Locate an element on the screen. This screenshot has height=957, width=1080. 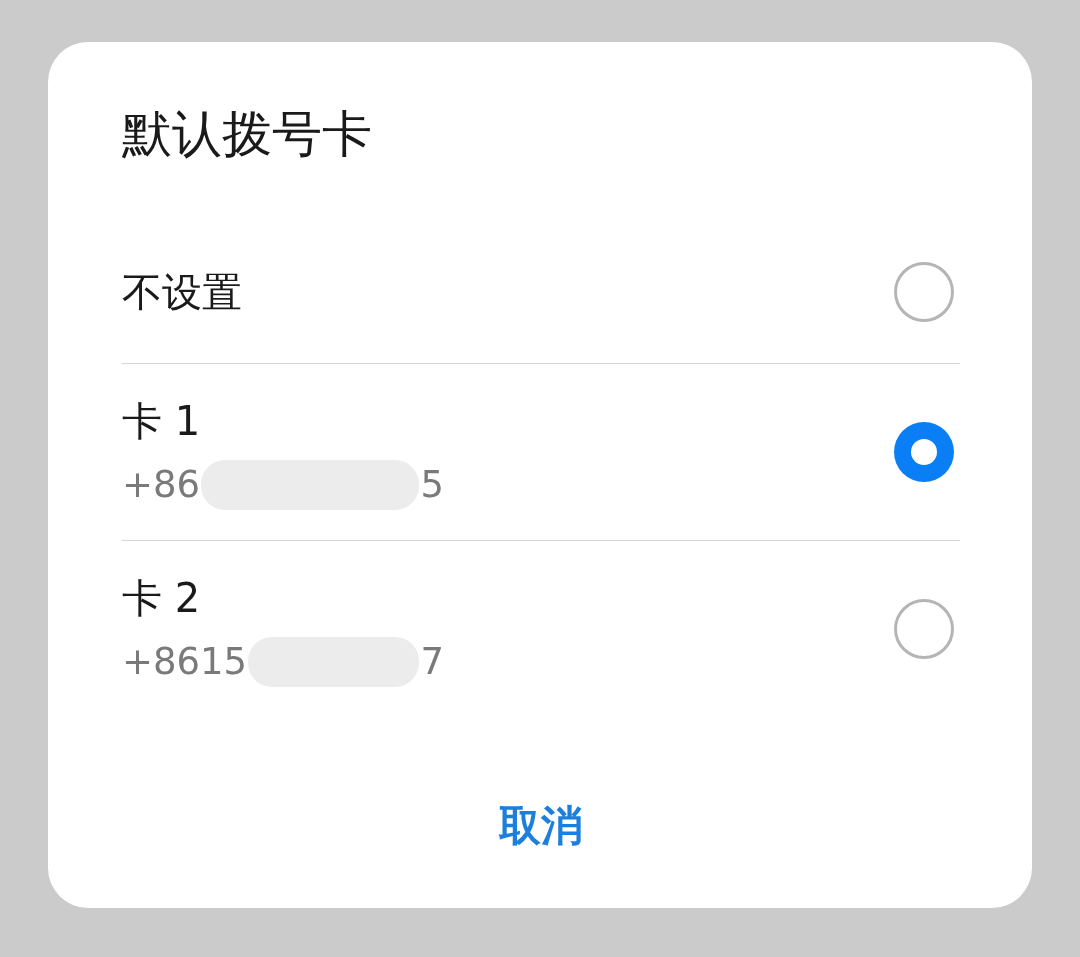
dialog-title: 默认拨号卡 is located at coordinates (247, 134).